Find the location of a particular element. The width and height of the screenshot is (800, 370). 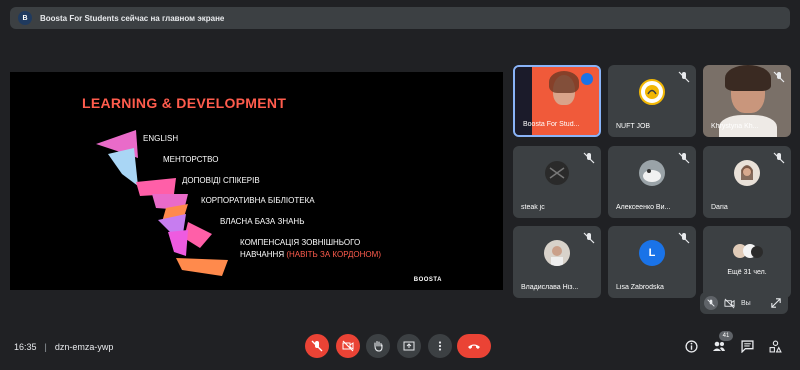

activities-button is located at coordinates (775, 346).